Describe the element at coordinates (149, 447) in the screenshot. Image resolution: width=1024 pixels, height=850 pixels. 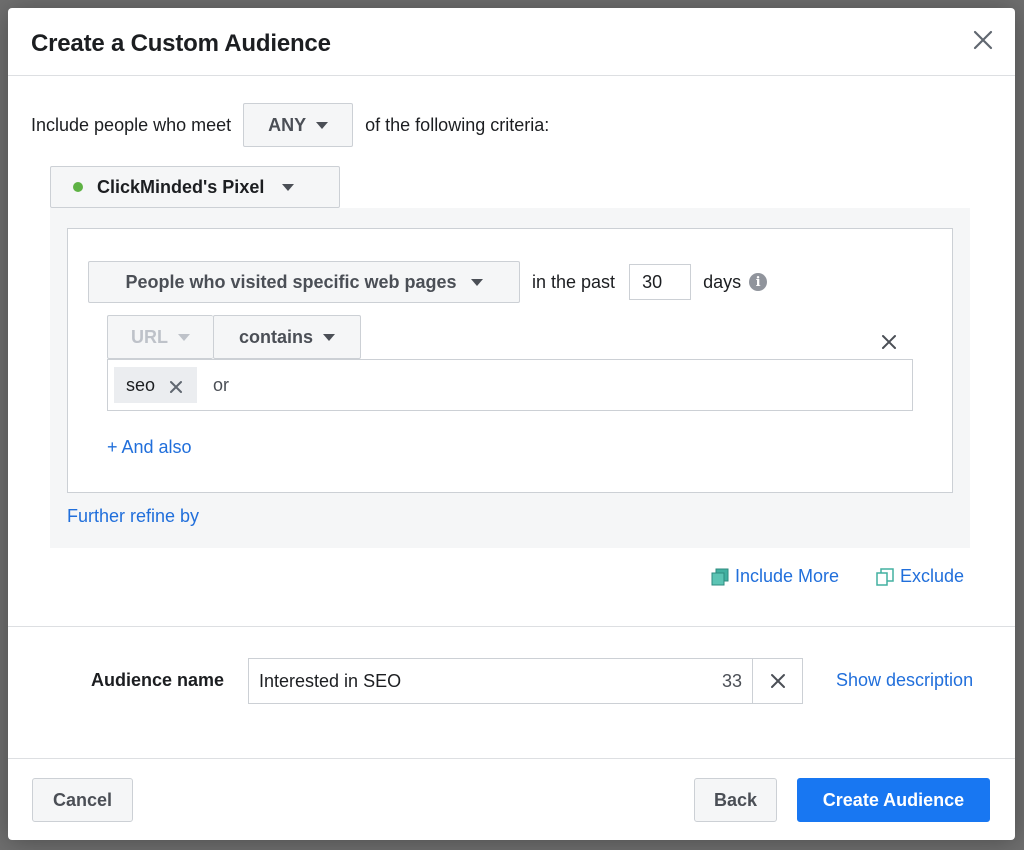
I see `and-also-link: + And also` at that location.